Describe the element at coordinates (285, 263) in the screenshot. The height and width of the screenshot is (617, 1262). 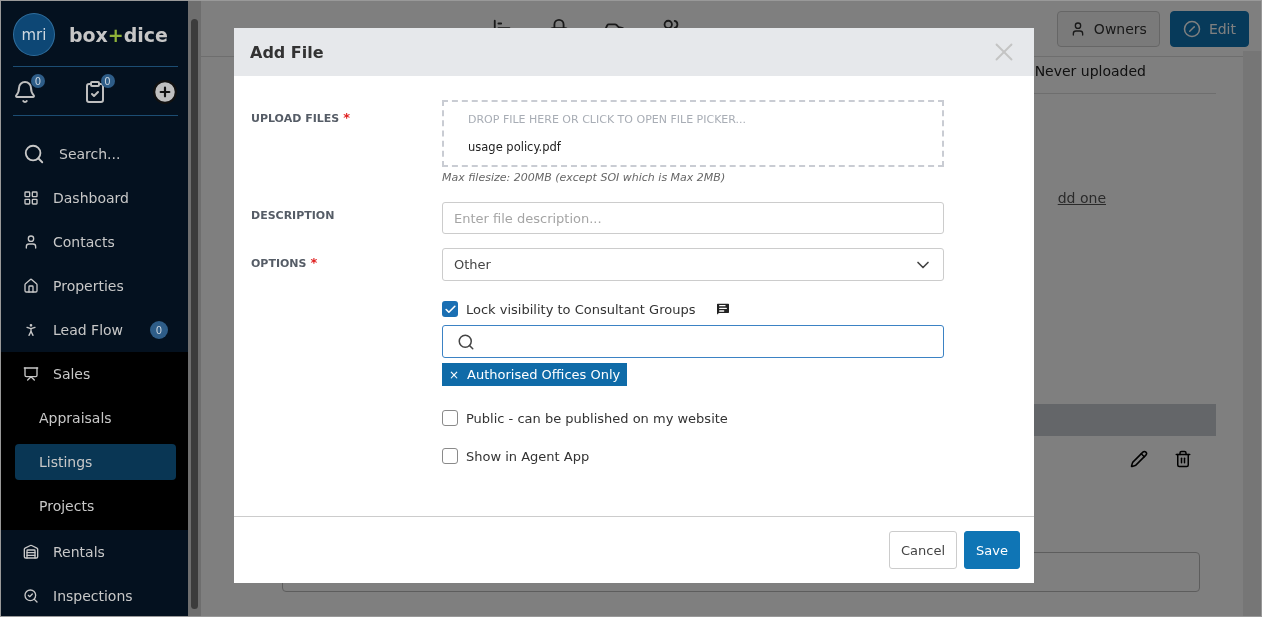
I see `field-label: OPTIONS *` at that location.